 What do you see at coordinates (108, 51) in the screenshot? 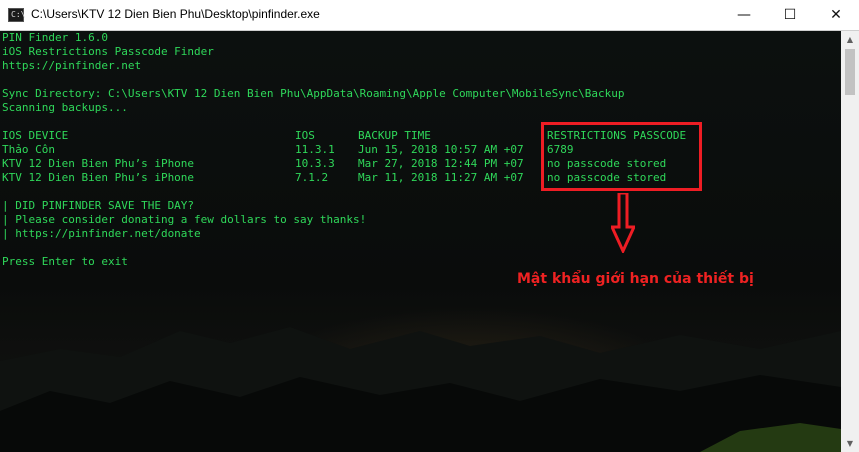
I see `console-line: iOS Restrictions Passcode Finder` at bounding box center [108, 51].